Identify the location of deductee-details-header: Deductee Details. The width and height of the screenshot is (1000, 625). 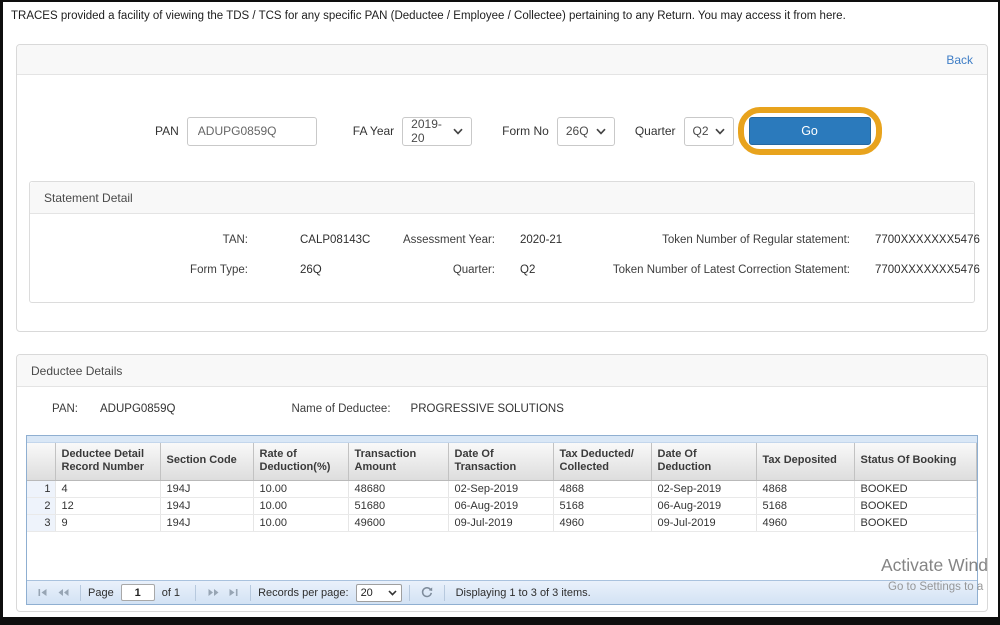
(502, 371).